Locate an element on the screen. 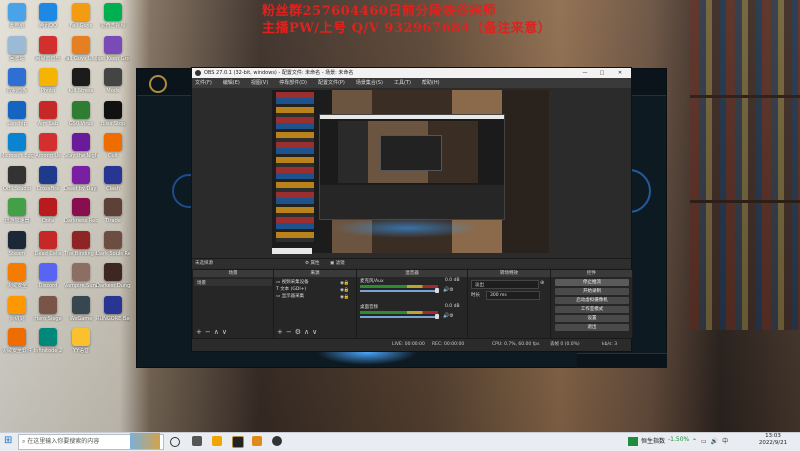 This screenshot has width=800, height=451. filters-button: ▣ 滤镜 is located at coordinates (337, 263).